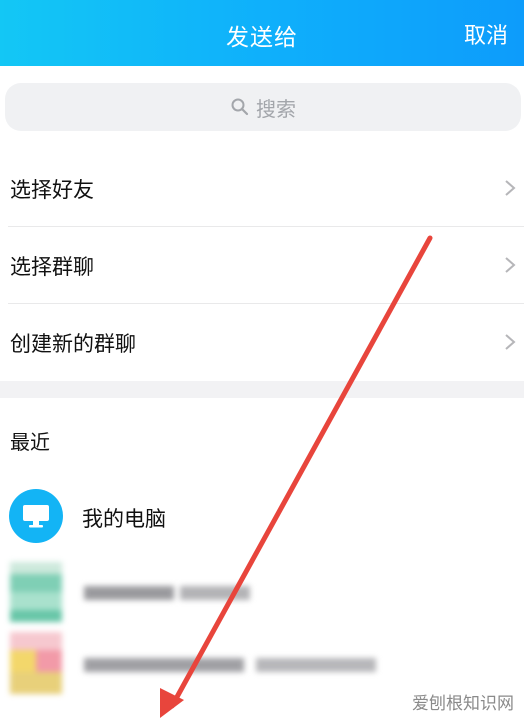  Describe the element at coordinates (463, 701) in the screenshot. I see `watermark: 爱刨根知识网` at that location.